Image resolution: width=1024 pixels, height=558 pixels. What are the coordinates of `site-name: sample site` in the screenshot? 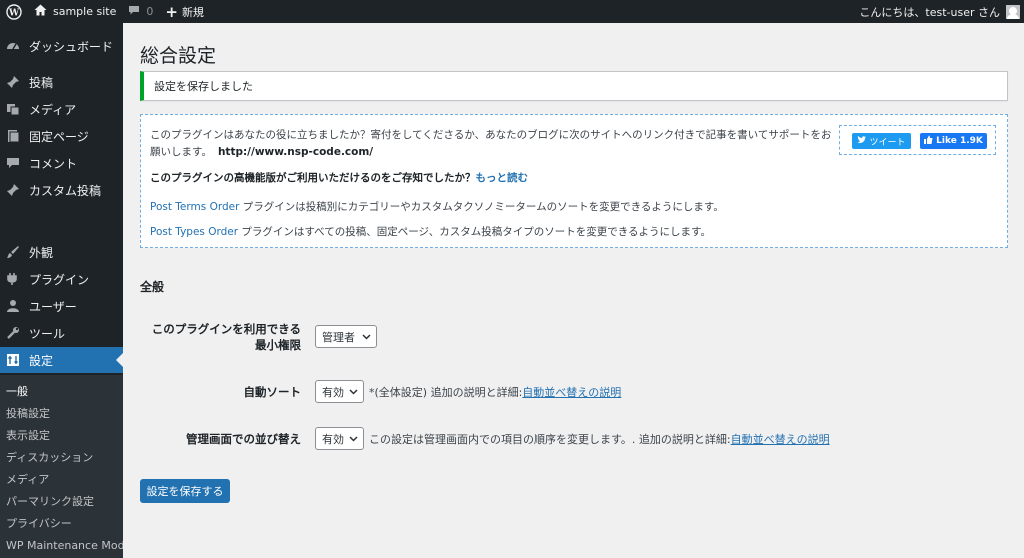 It's located at (85, 11).